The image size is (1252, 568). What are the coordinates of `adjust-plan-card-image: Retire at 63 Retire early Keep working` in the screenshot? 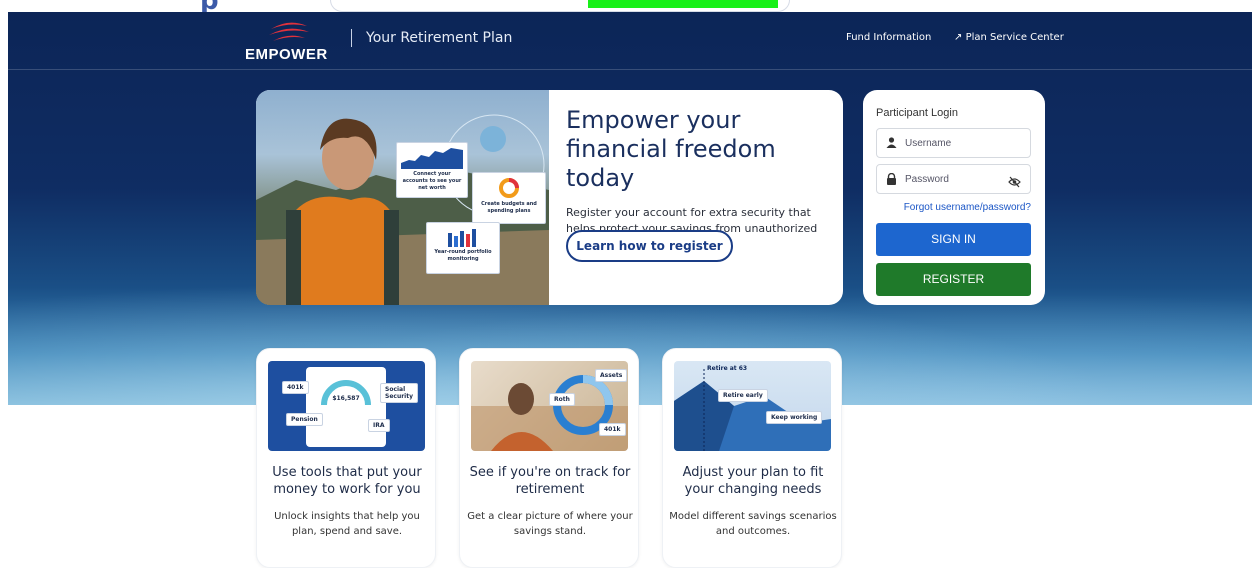 It's located at (752, 406).